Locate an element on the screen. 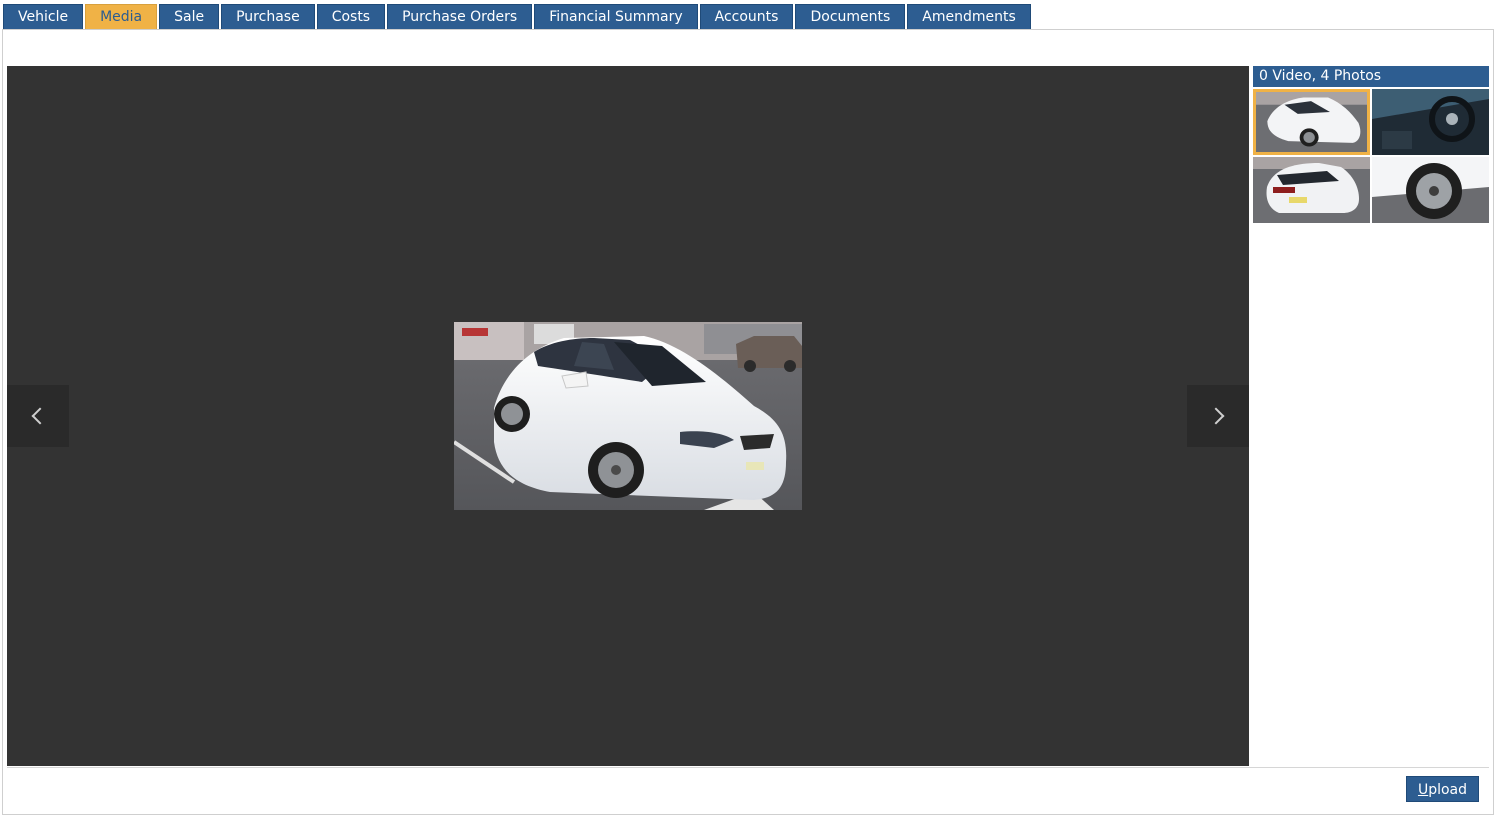  car-photo-image is located at coordinates (627, 416).